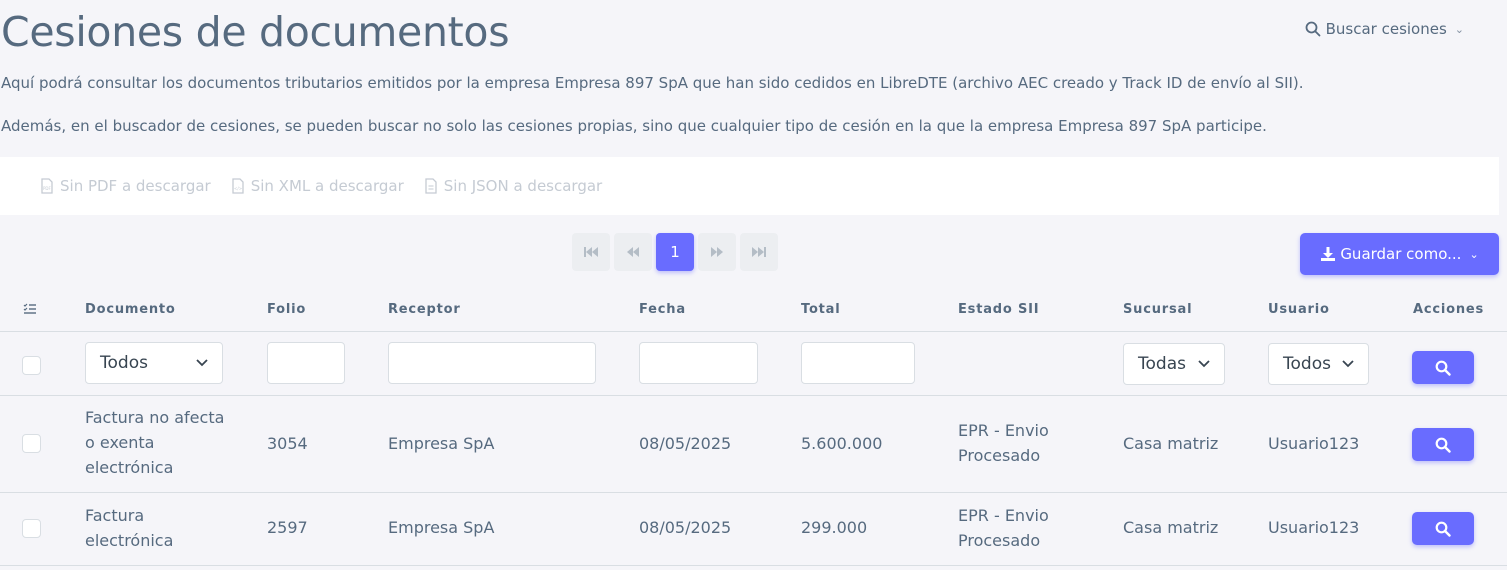  Describe the element at coordinates (31, 365) in the screenshot. I see `select-all-checkbox` at that location.